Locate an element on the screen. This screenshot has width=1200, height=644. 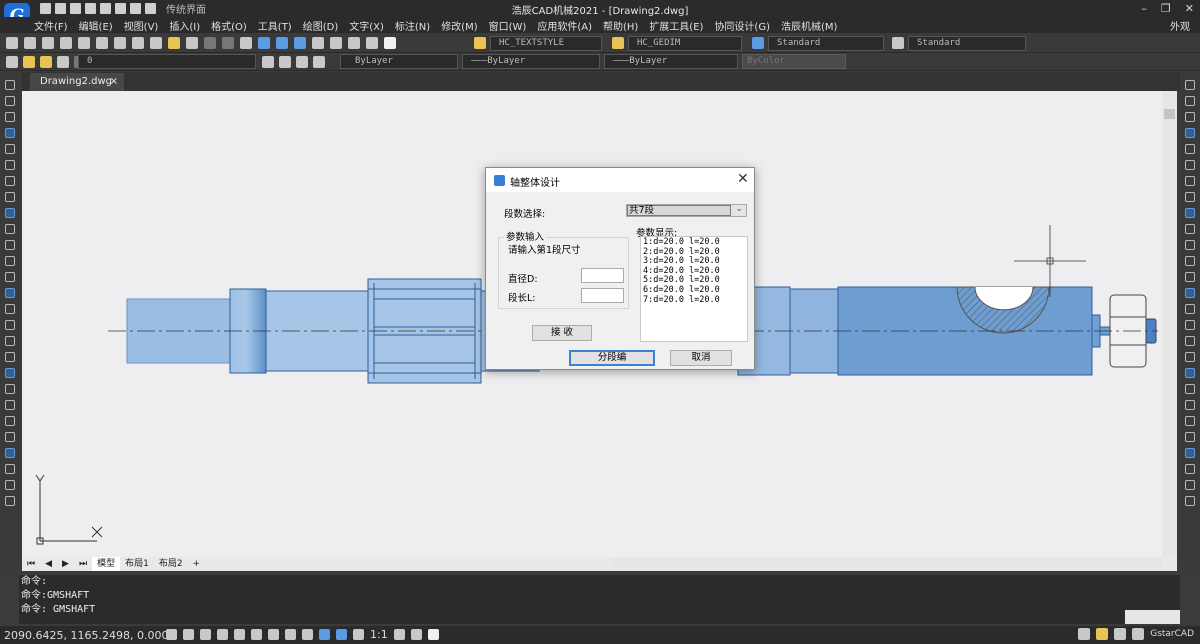
layer-previous-icon is located at coordinates (285, 62).